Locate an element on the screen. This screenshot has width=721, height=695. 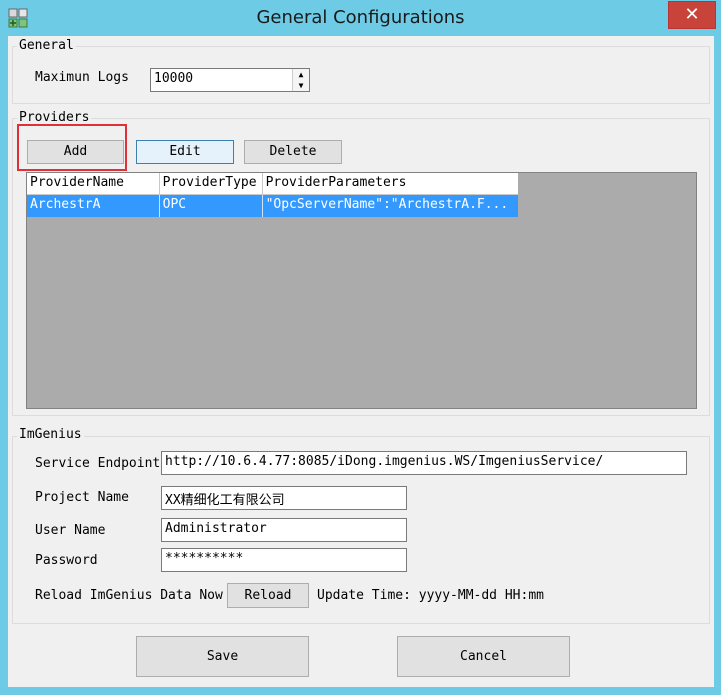
window-title: General Configurations is located at coordinates (360, 17).